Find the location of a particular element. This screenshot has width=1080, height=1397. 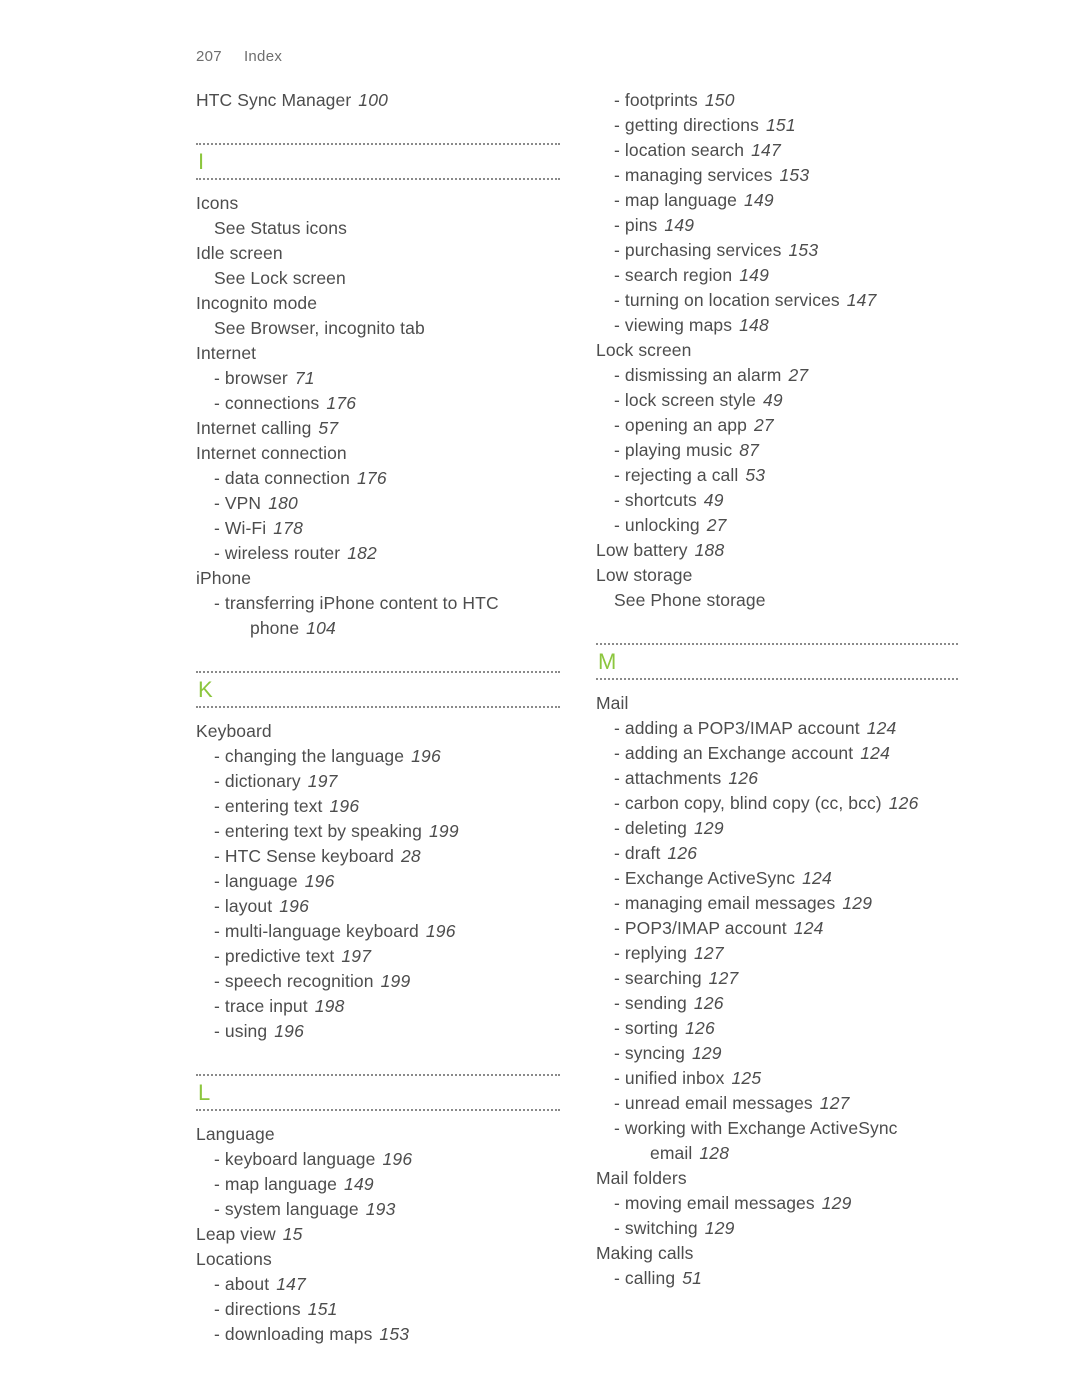

index-entry-label: - entering text is located at coordinates (268, 806).